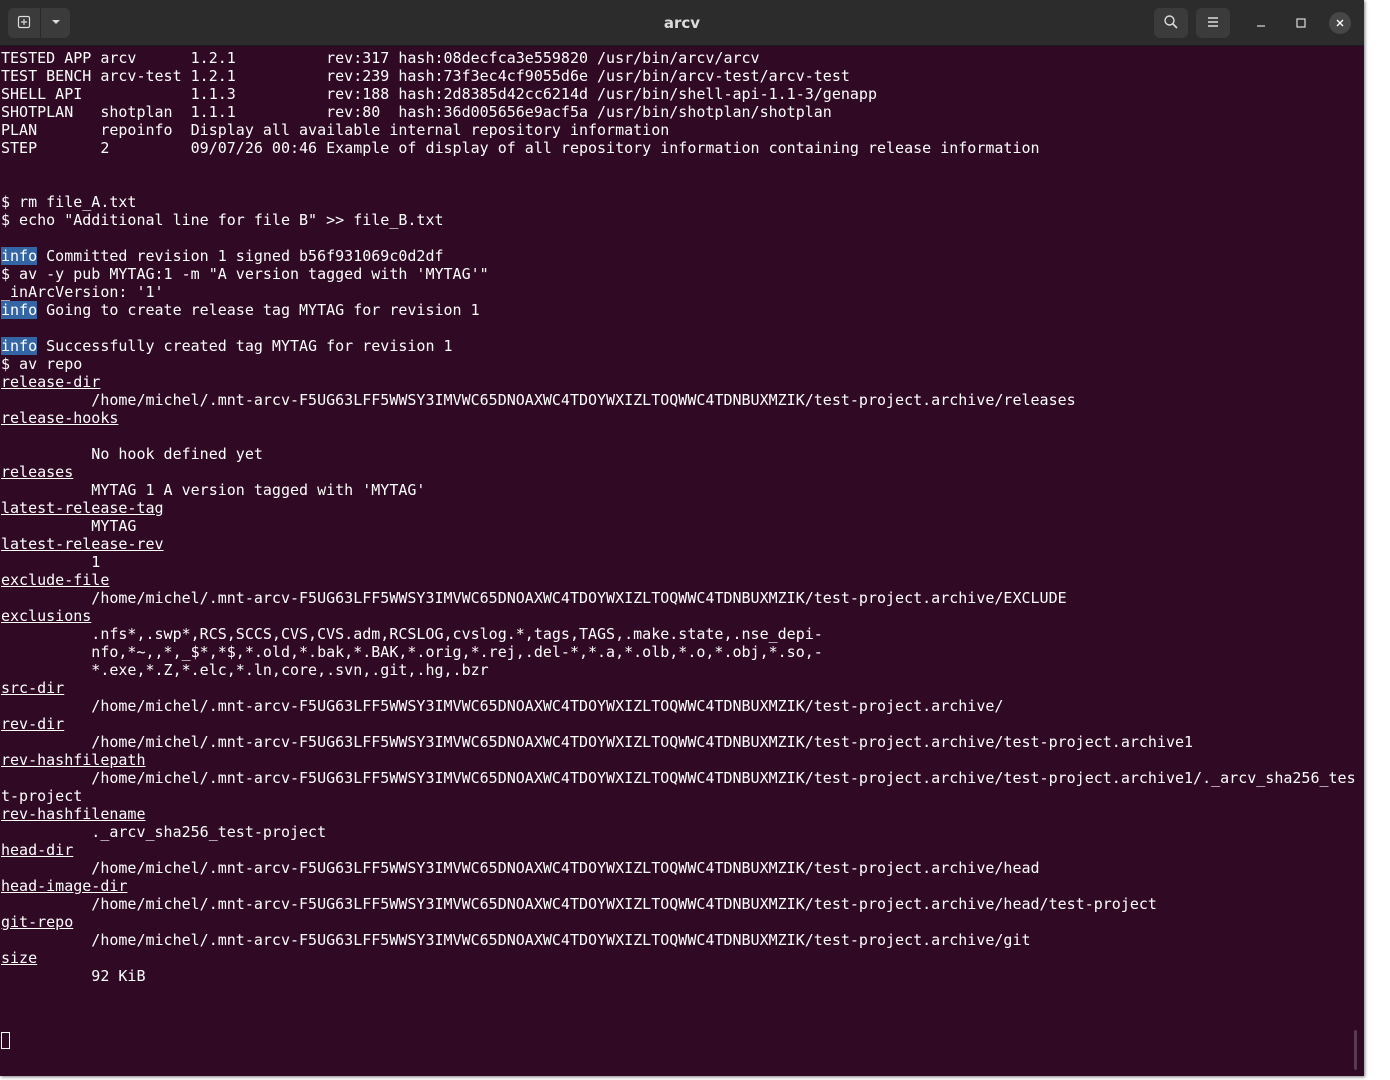 This screenshot has height=1080, width=1390. I want to click on section-header: release-dir, so click(51, 382).